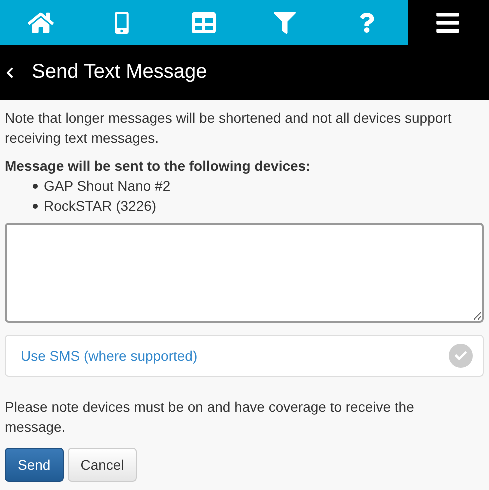  Describe the element at coordinates (244, 356) in the screenshot. I see `sms-toggle: Use SMS (where supported)` at that location.